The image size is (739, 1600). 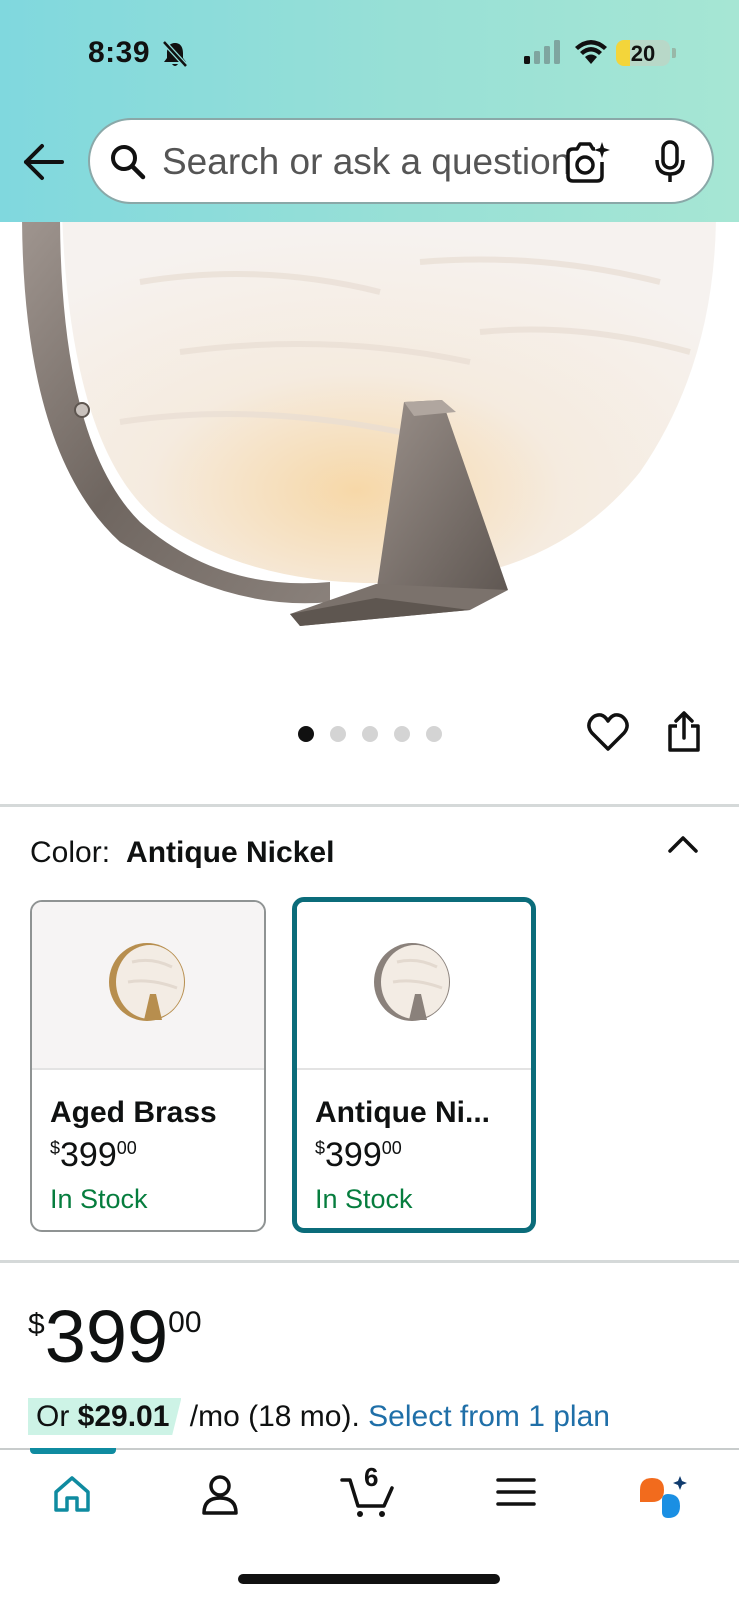 What do you see at coordinates (591, 53) in the screenshot?
I see `wifi-icon` at bounding box center [591, 53].